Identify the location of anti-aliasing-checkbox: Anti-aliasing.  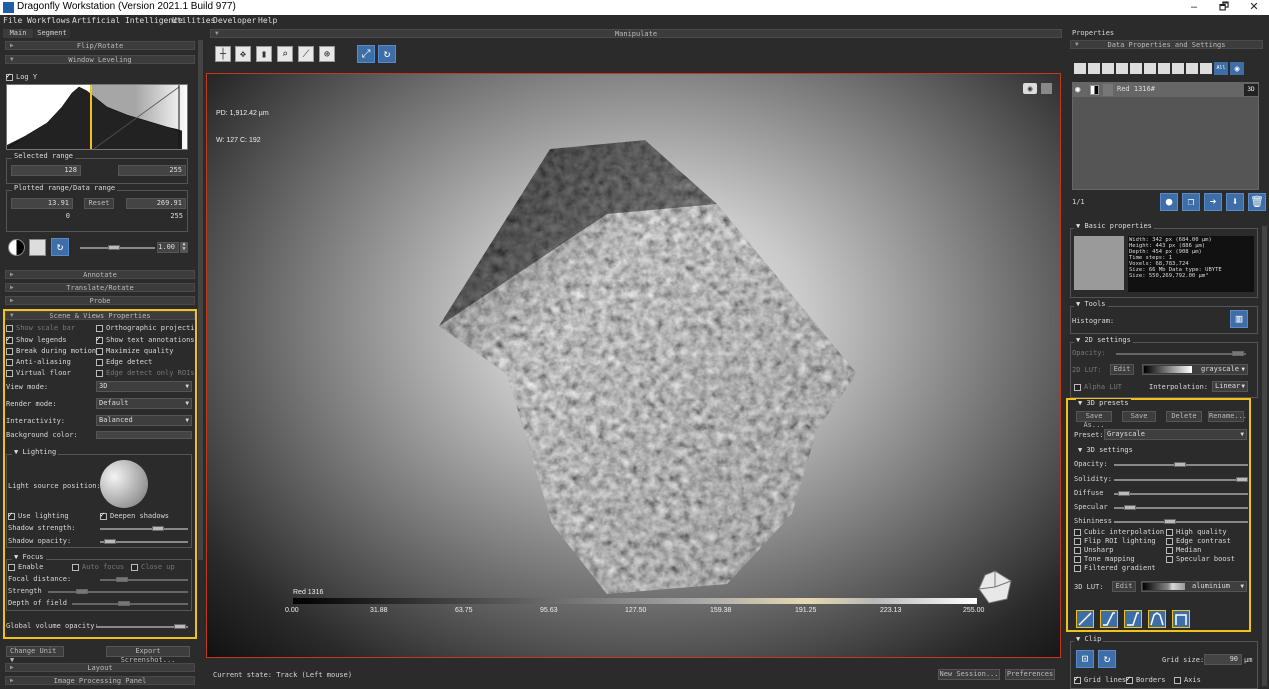
(38, 362).